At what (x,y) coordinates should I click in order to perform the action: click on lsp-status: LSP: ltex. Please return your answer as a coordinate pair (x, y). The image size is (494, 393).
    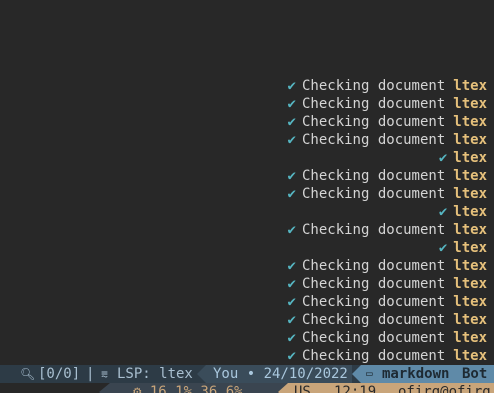
    Looking at the image, I should click on (155, 374).